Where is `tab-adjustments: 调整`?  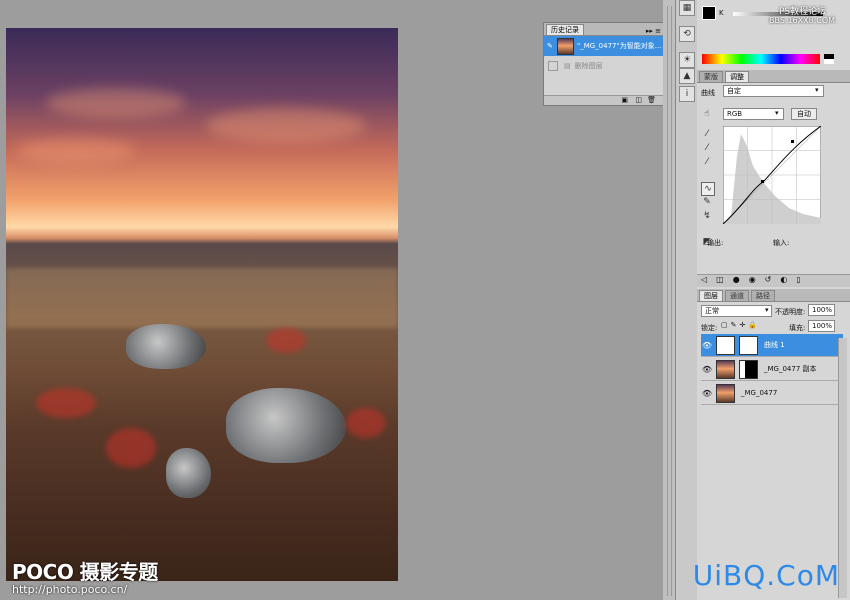 tab-adjustments: 调整 is located at coordinates (737, 76).